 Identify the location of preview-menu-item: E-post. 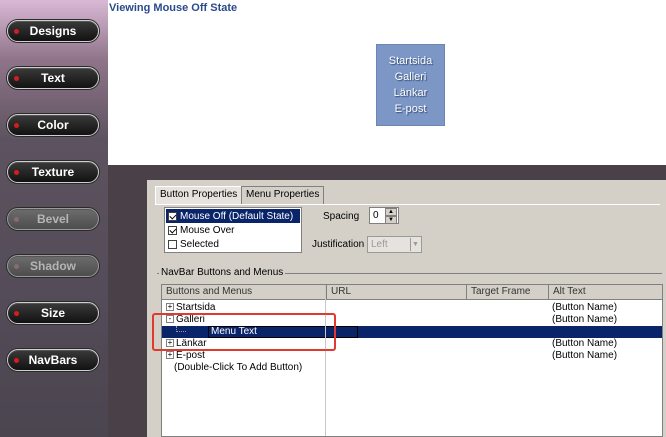
(410, 109).